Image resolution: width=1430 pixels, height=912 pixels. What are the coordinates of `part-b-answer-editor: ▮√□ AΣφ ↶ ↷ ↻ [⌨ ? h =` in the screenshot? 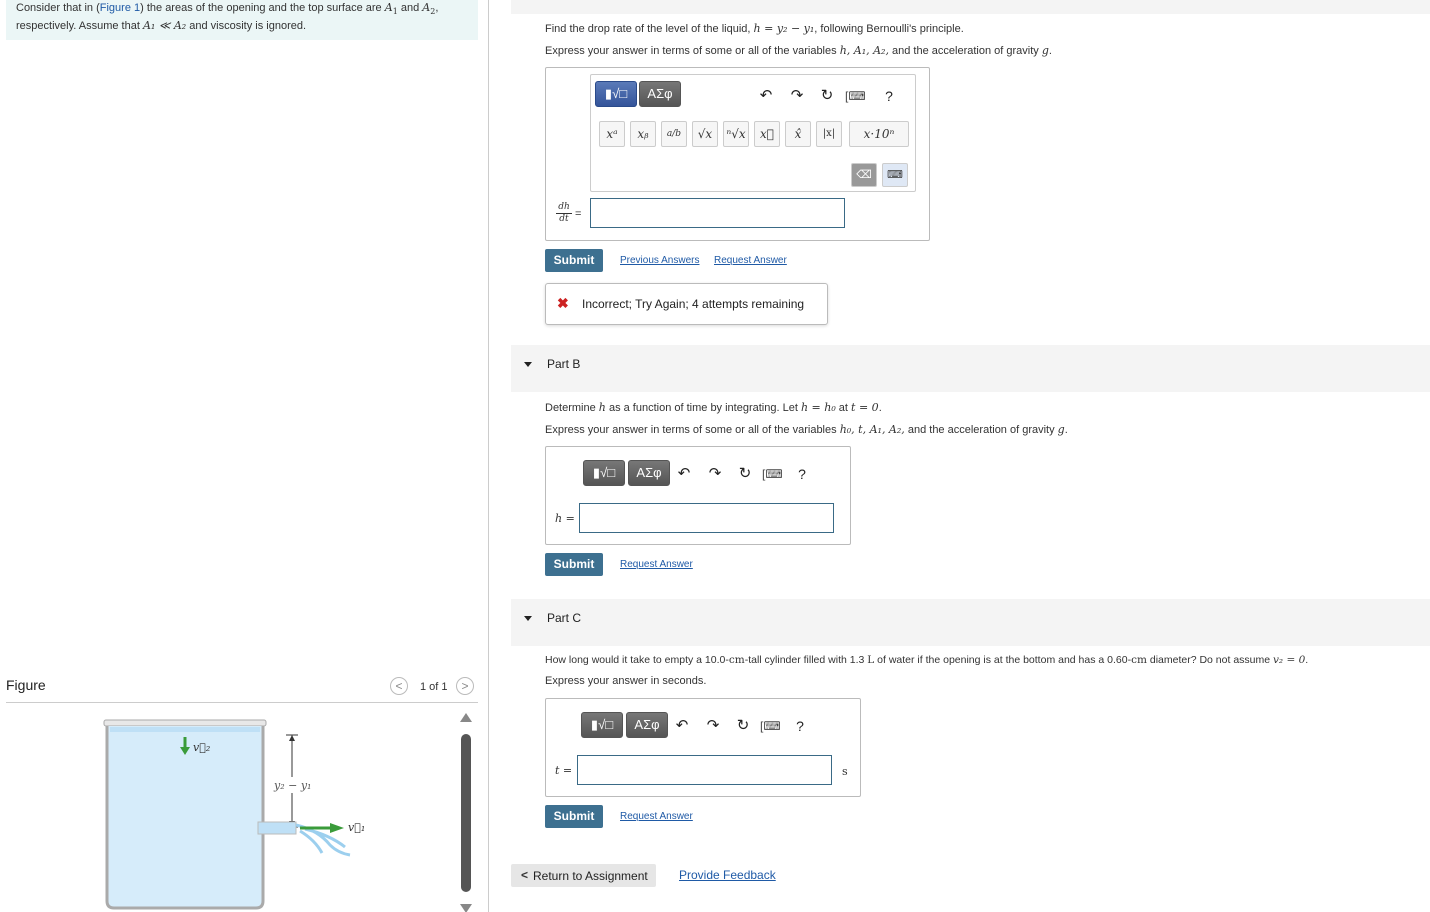 It's located at (698, 495).